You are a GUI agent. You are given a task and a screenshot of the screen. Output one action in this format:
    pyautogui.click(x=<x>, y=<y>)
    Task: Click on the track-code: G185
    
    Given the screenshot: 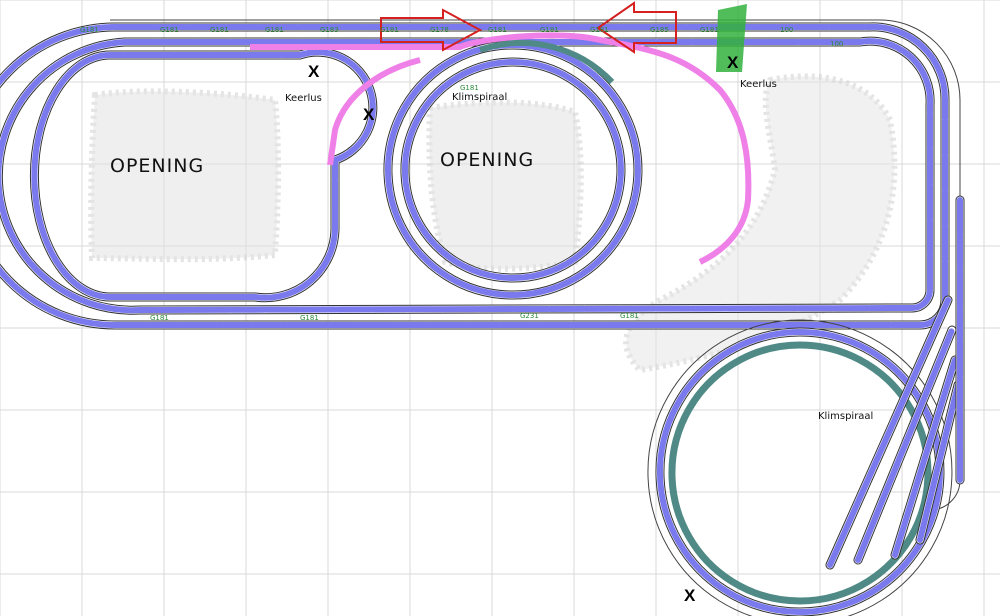 What is the action you would take?
    pyautogui.click(x=659, y=30)
    